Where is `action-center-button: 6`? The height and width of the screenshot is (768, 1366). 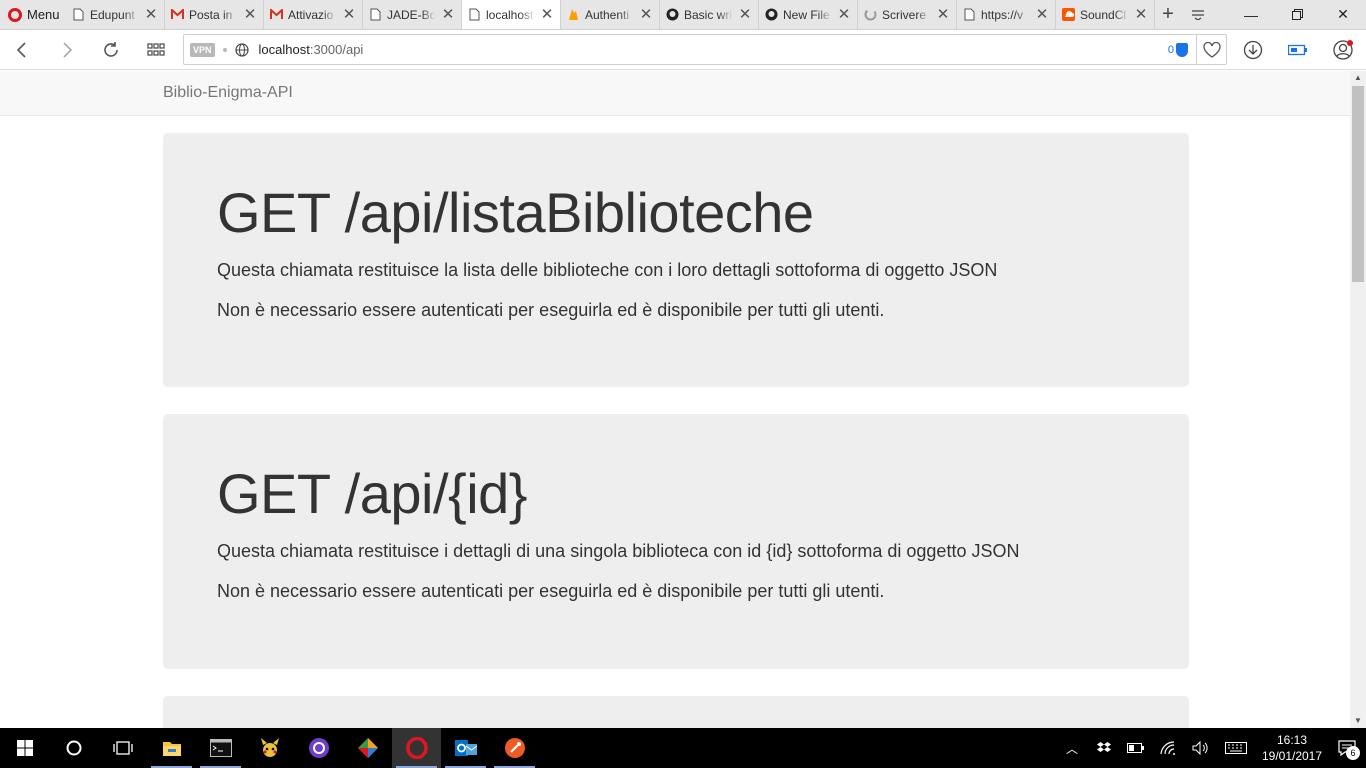 action-center-button: 6 is located at coordinates (1347, 748).